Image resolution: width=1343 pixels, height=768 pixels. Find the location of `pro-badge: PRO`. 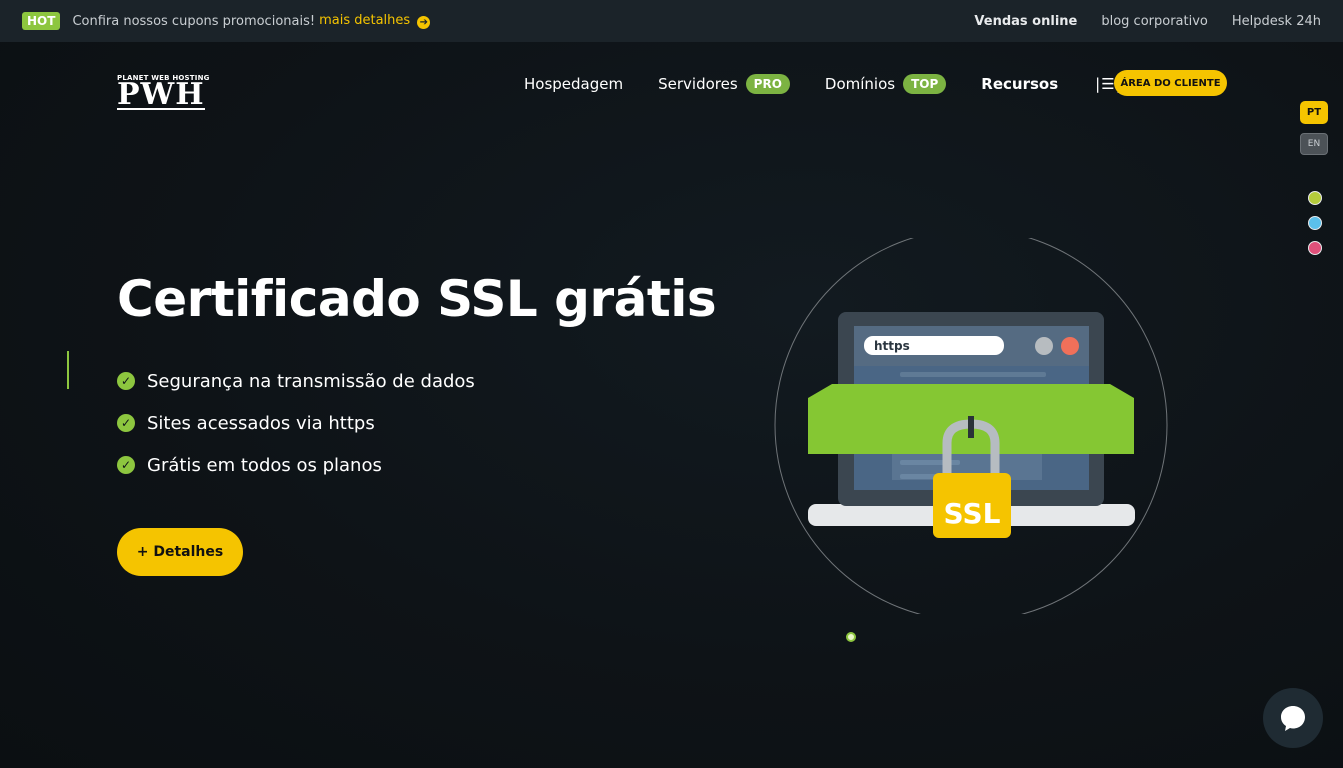

pro-badge: PRO is located at coordinates (767, 84).